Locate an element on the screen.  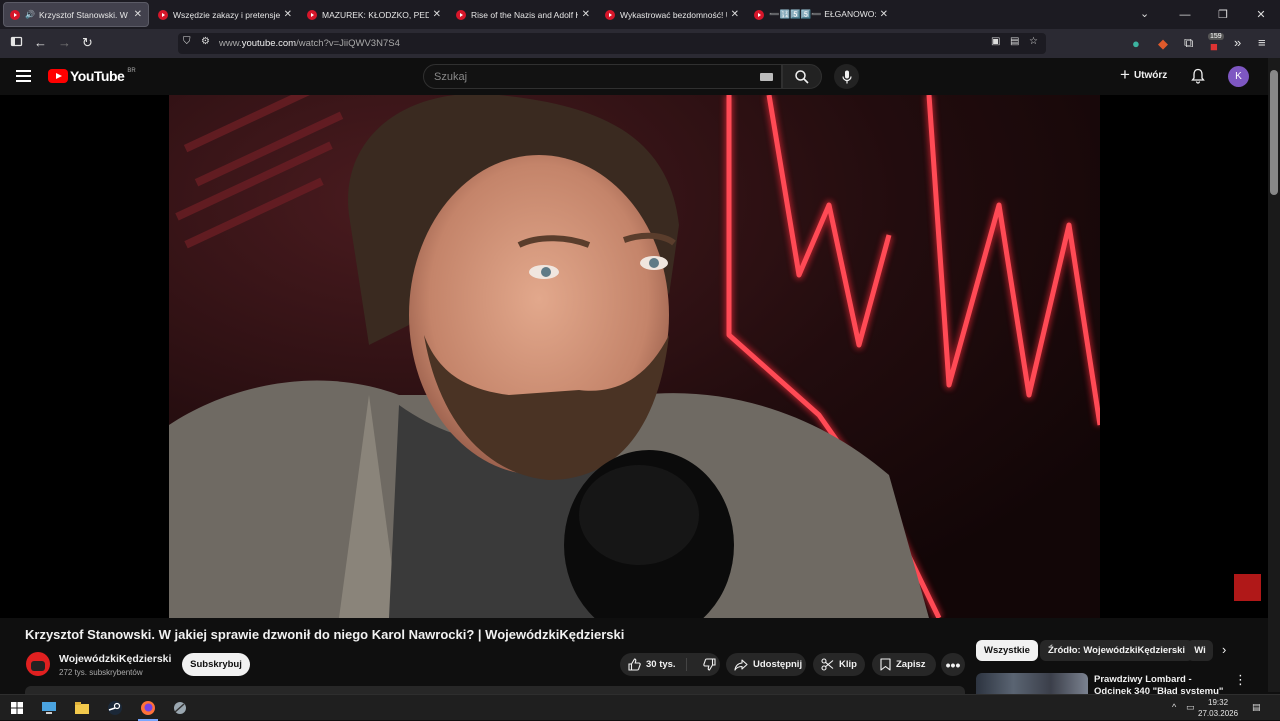
share-button: Udostępnij is located at coordinates (766, 664).